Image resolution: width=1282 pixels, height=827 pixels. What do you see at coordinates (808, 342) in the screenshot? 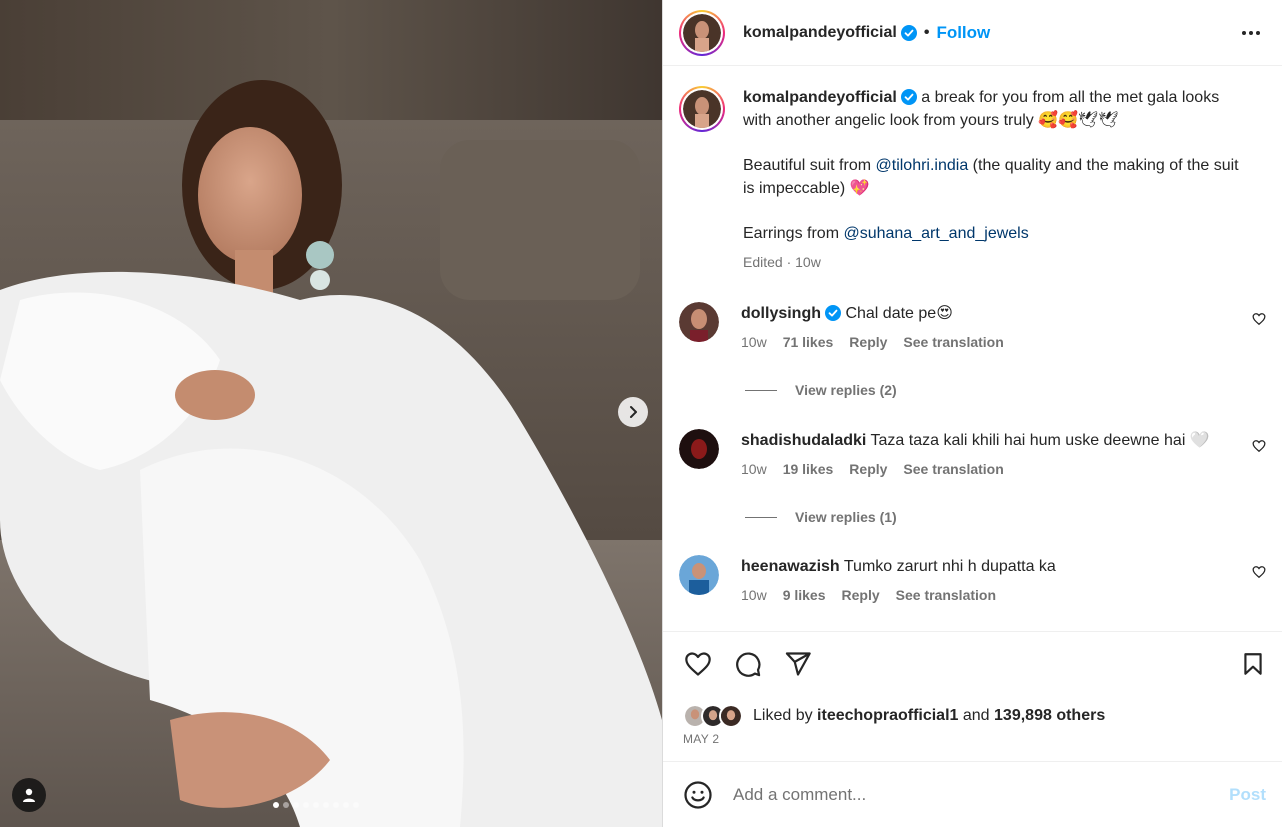
I see `comment-likes: 71 likes` at bounding box center [808, 342].